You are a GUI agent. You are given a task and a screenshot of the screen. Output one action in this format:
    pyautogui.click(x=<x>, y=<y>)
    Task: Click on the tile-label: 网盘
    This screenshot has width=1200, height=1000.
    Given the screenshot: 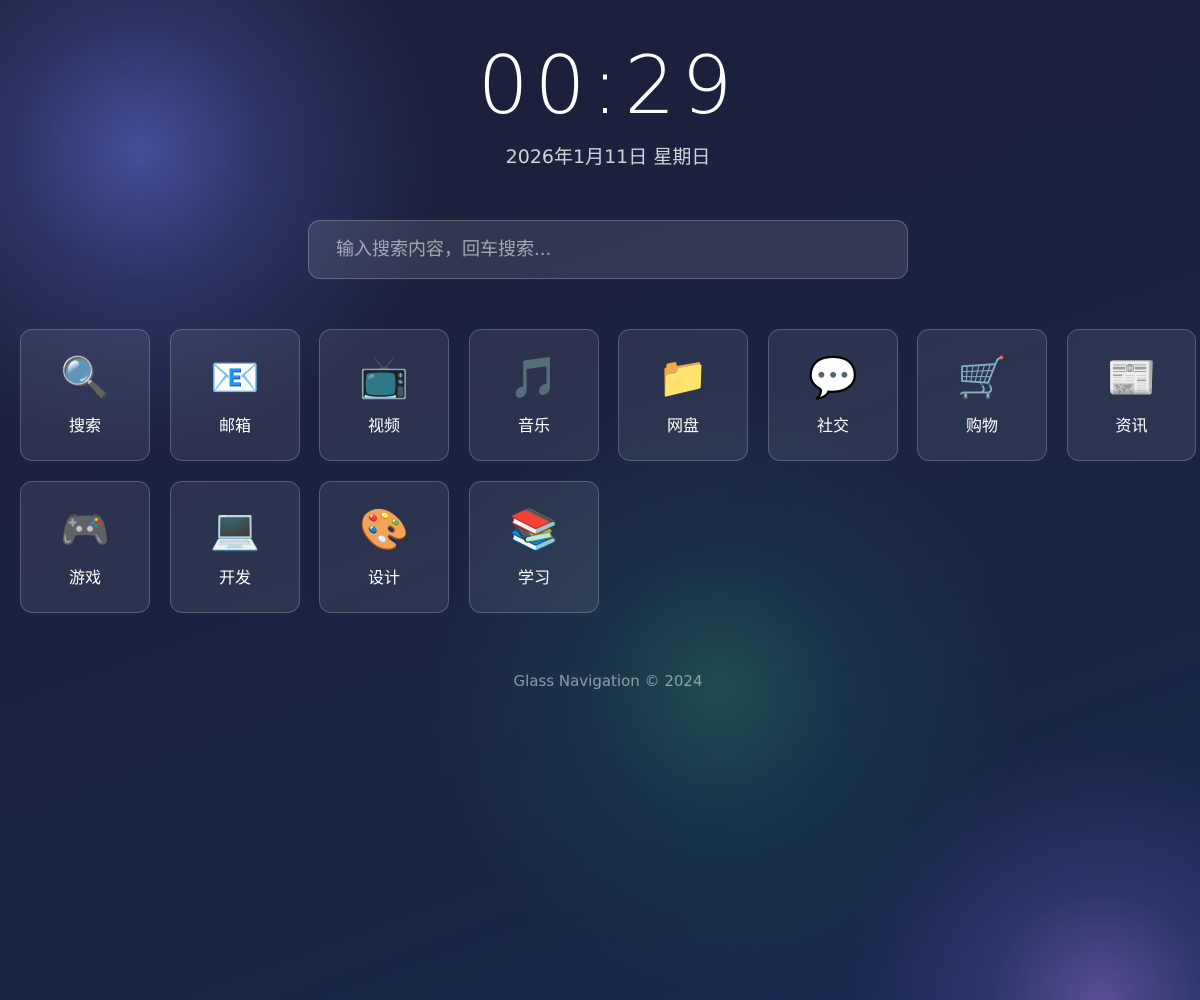 What is the action you would take?
    pyautogui.click(x=682, y=425)
    